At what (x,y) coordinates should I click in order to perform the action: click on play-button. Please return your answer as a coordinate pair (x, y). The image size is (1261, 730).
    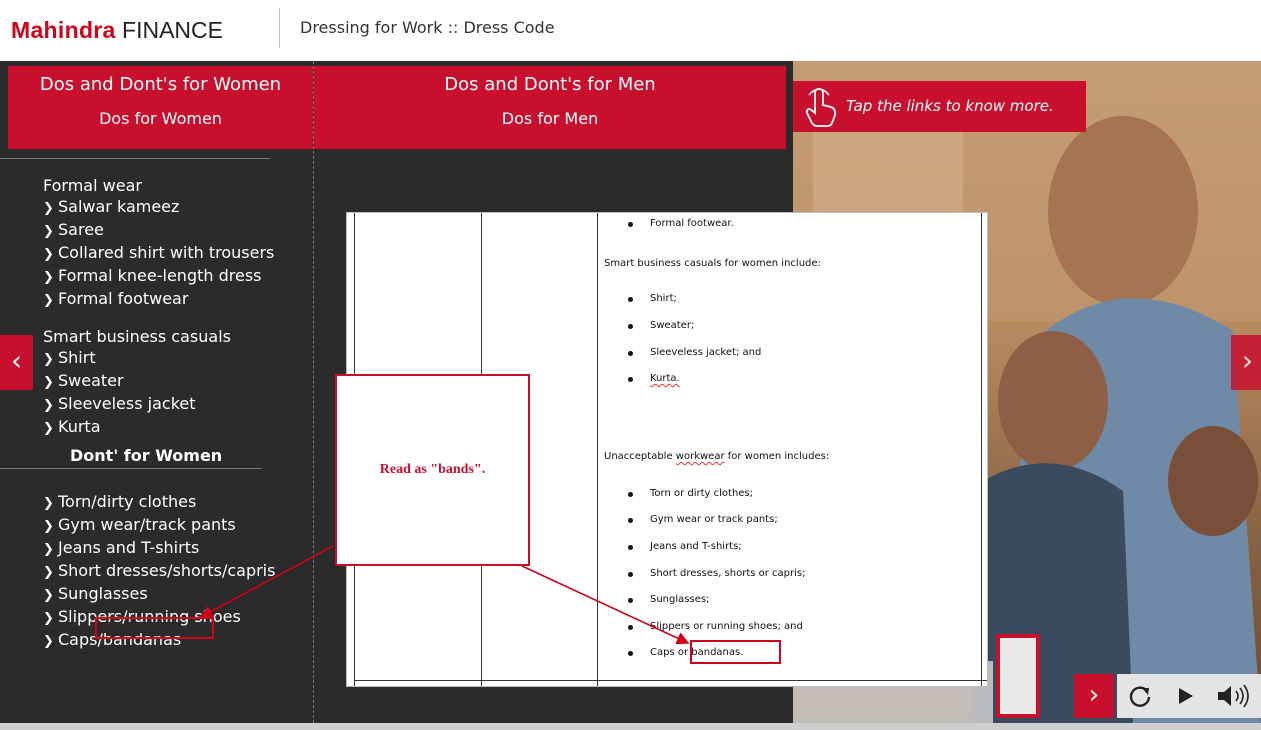
    Looking at the image, I should click on (1184, 696).